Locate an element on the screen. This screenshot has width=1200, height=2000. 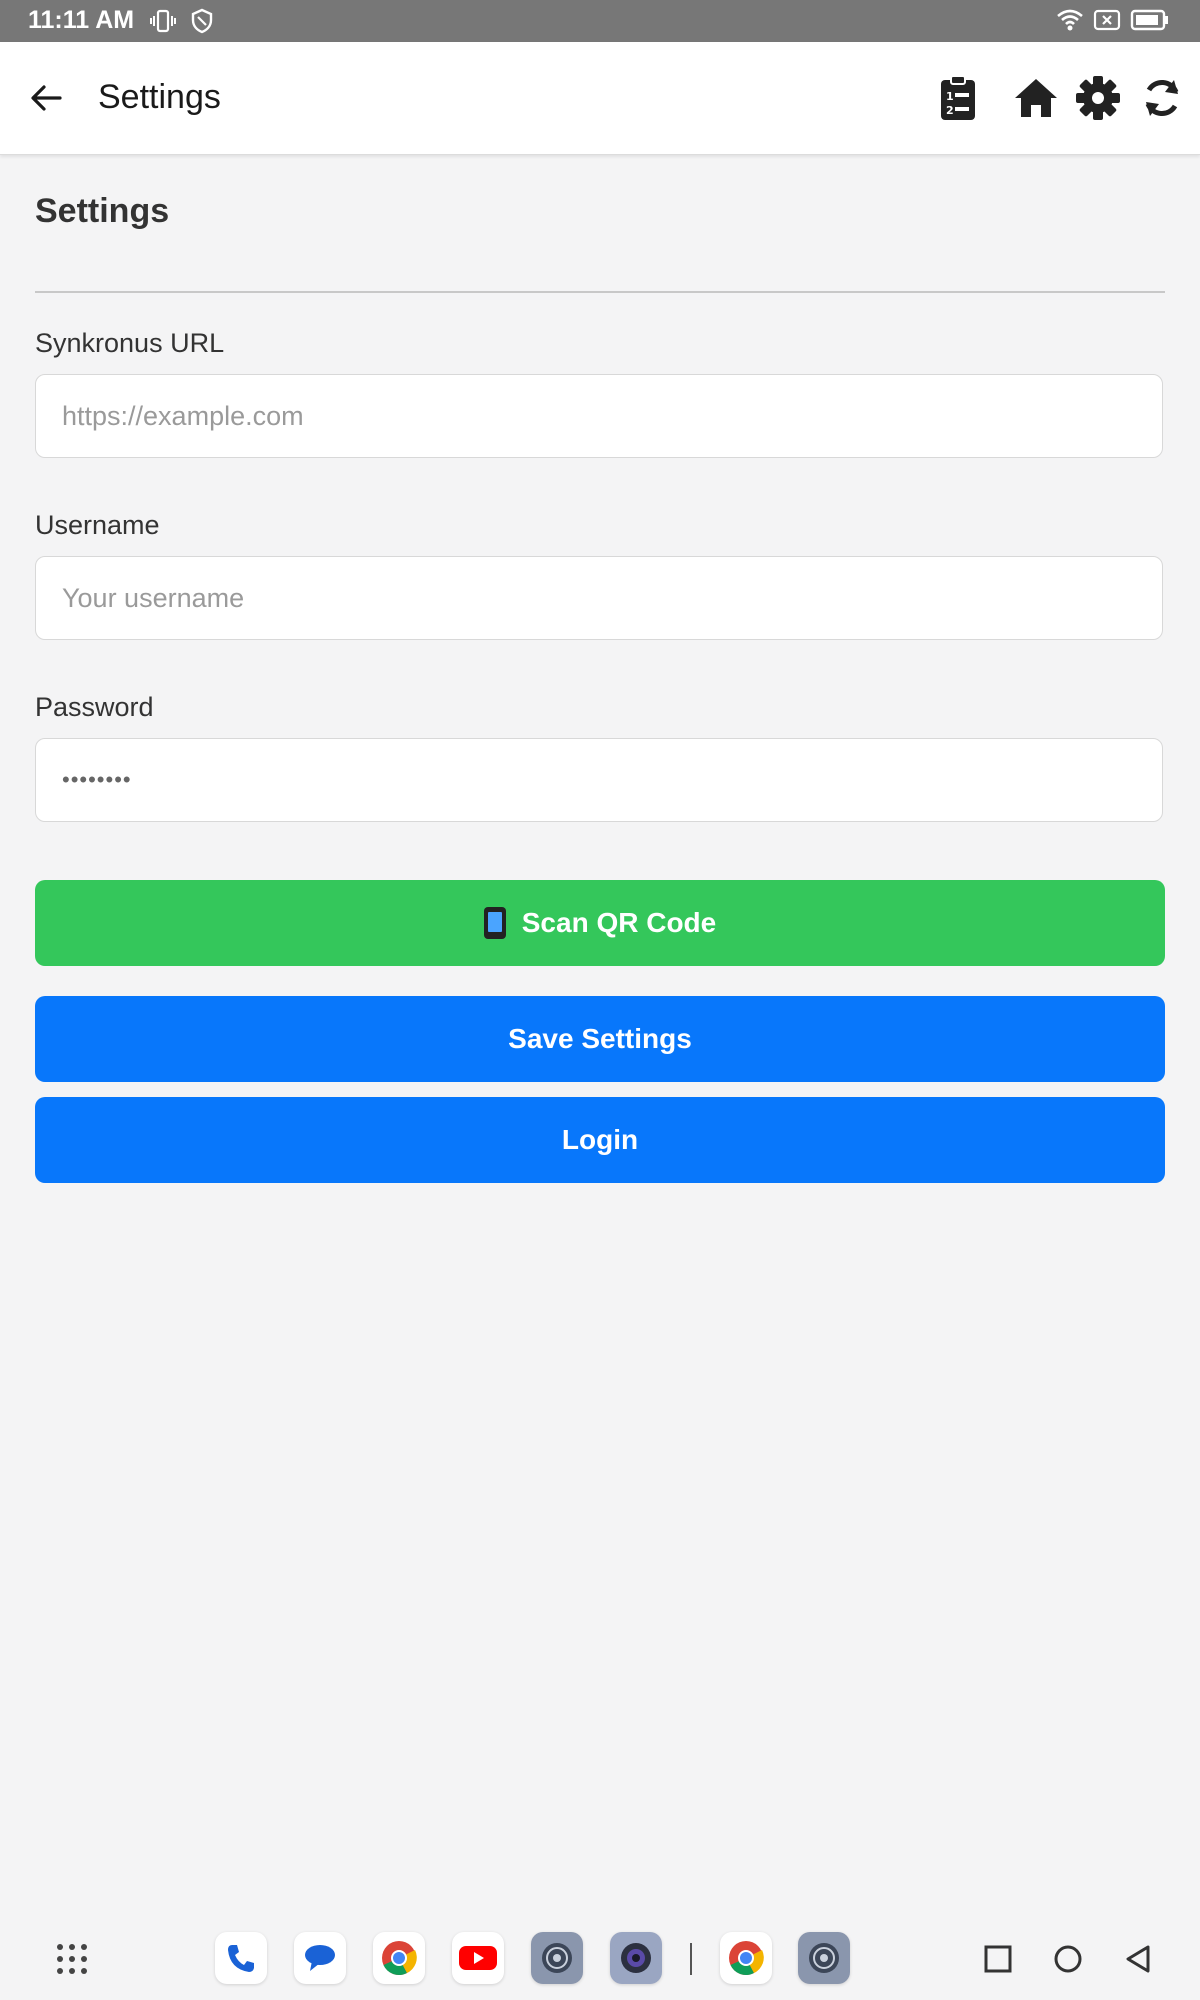
scan-qr-button: Scan QR Code is located at coordinates (600, 923).